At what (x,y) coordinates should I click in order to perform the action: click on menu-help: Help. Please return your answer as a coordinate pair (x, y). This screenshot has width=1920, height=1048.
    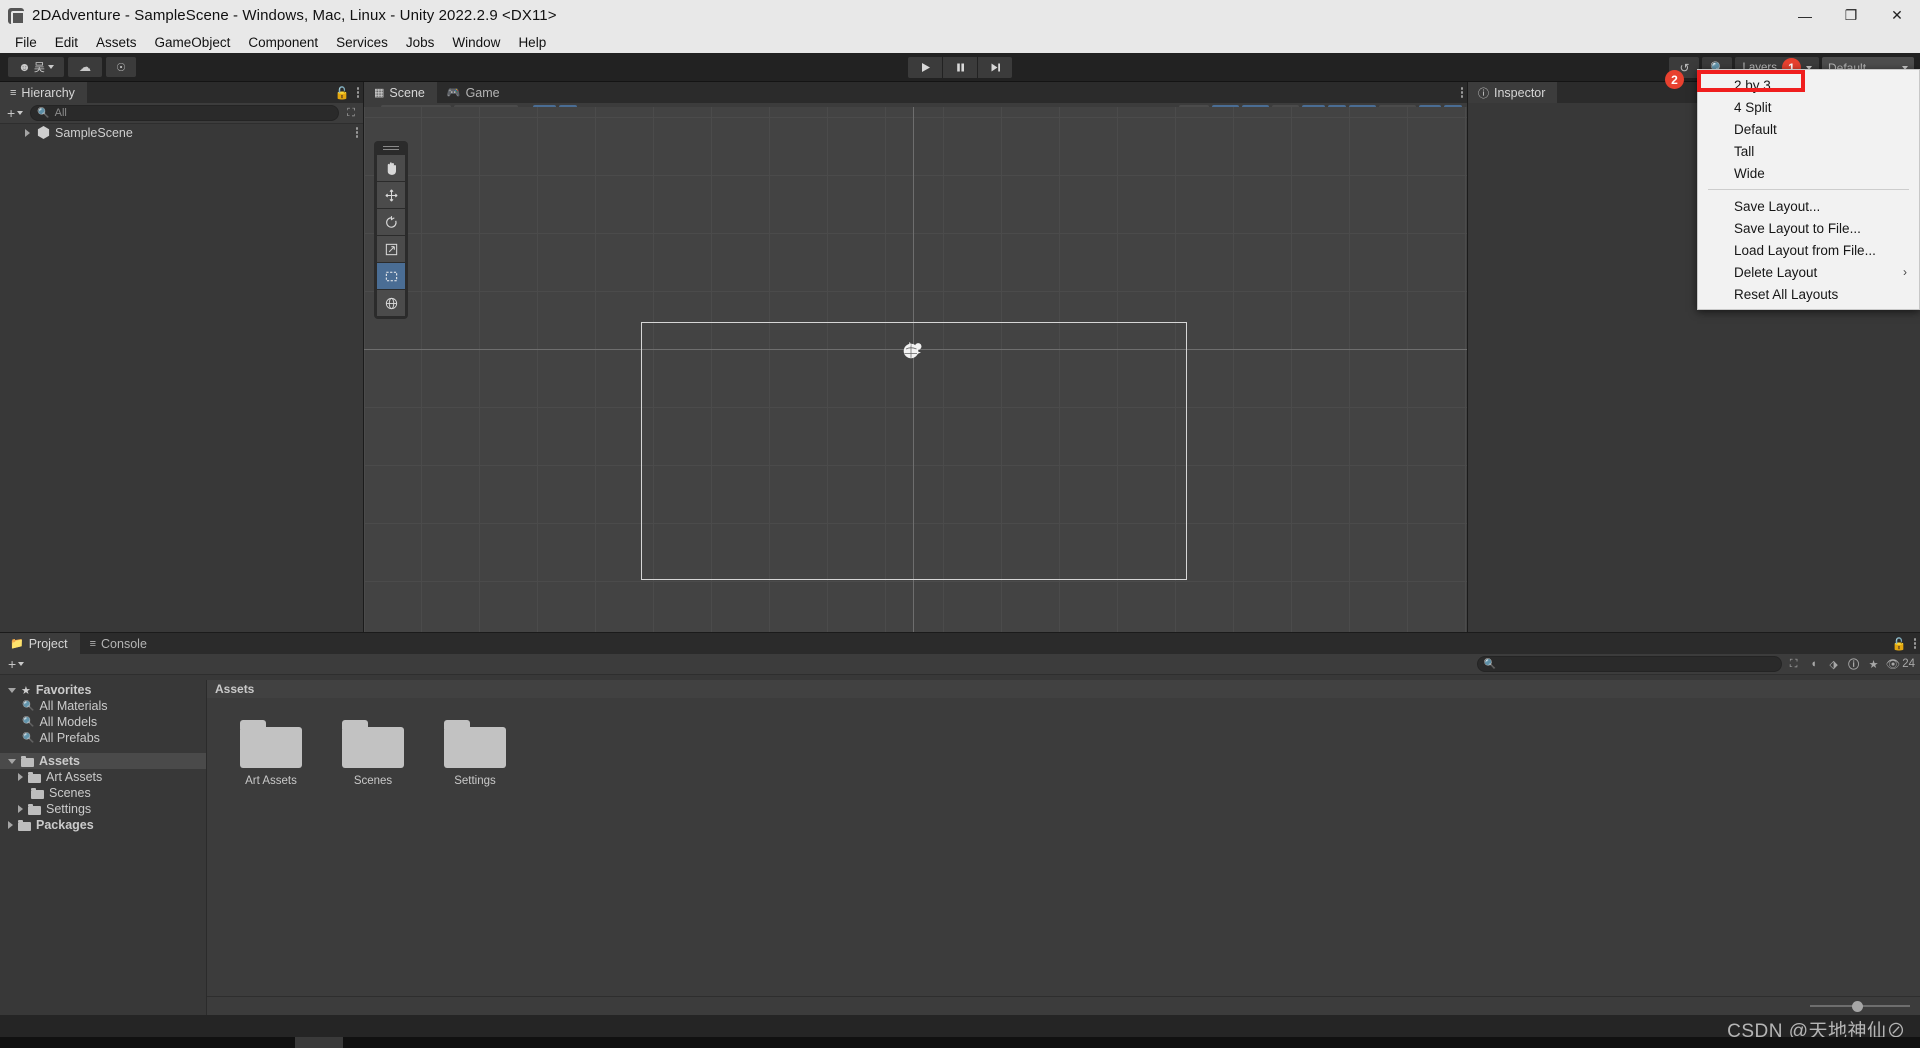
    Looking at the image, I should click on (532, 42).